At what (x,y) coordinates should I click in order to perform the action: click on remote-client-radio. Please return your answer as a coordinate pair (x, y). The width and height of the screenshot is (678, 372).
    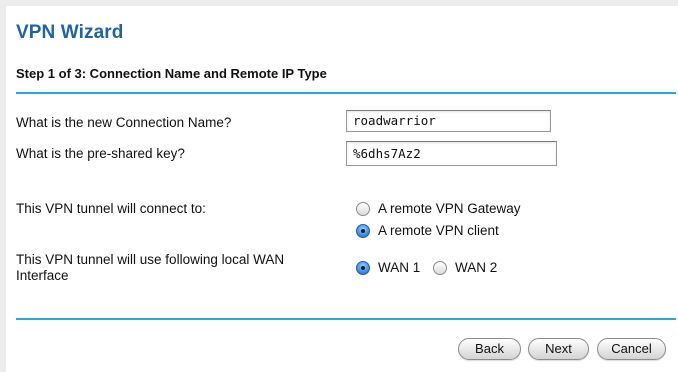
    Looking at the image, I should click on (363, 230).